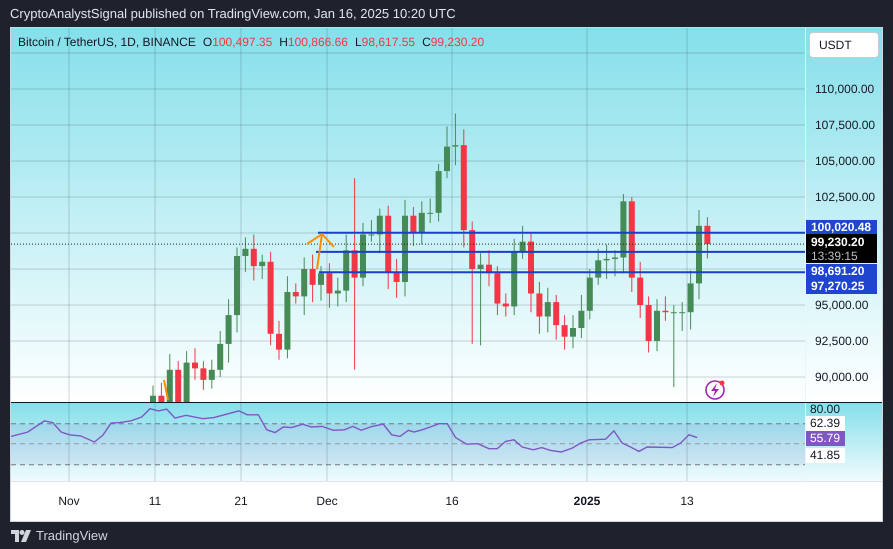 This screenshot has width=893, height=549. I want to click on price-tag: 100,020.48, so click(841, 227).